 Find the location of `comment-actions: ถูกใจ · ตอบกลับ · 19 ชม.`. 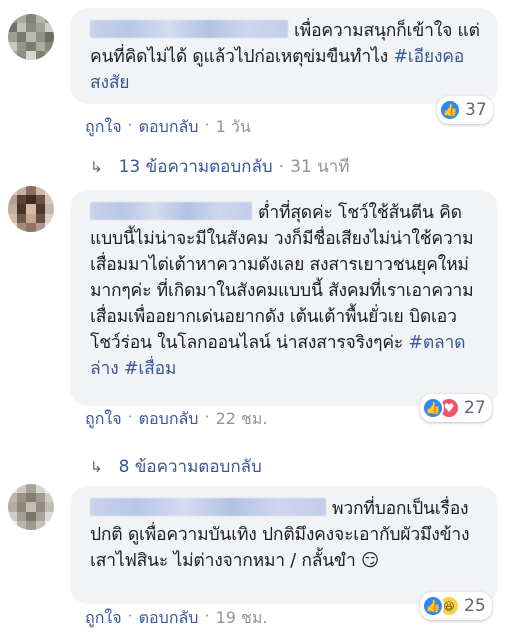

comment-actions: ถูกใจ · ตอบกลับ · 19 ชม. is located at coordinates (176, 618).